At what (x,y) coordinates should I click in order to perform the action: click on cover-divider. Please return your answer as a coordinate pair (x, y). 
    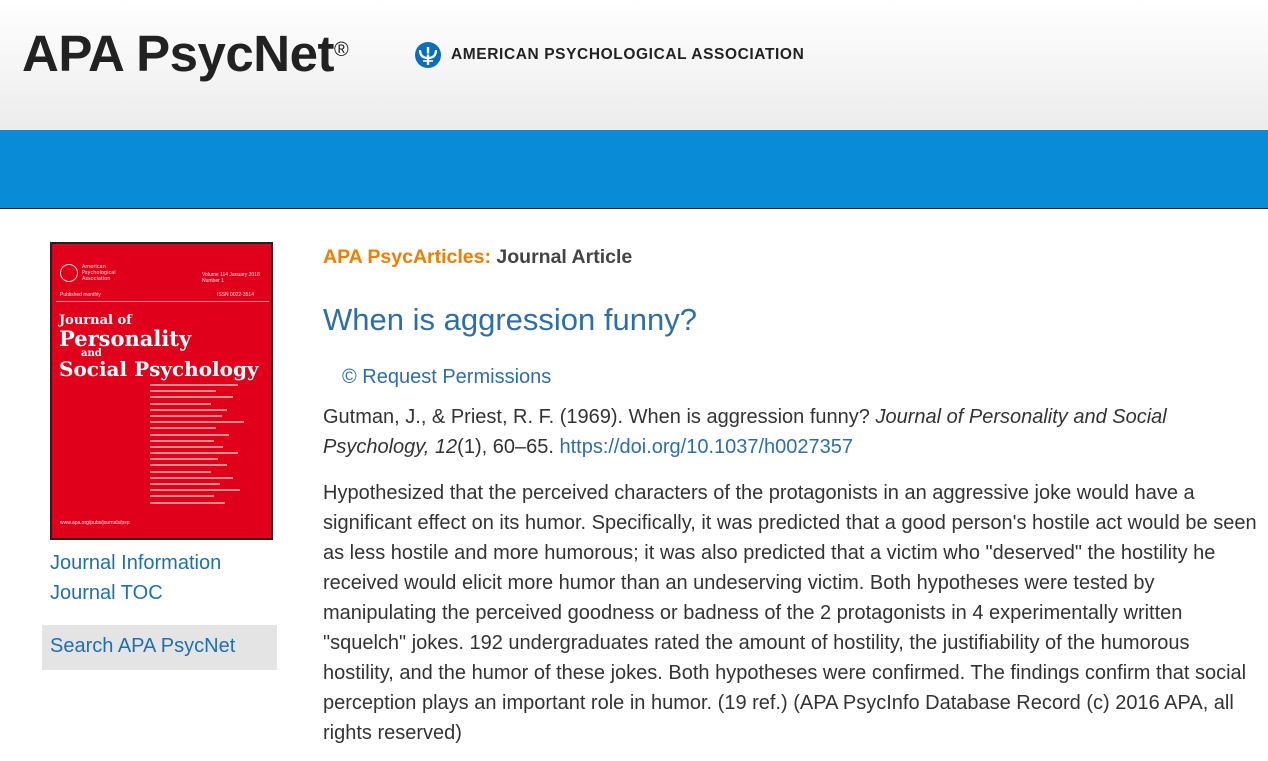
    Looking at the image, I should click on (162, 301).